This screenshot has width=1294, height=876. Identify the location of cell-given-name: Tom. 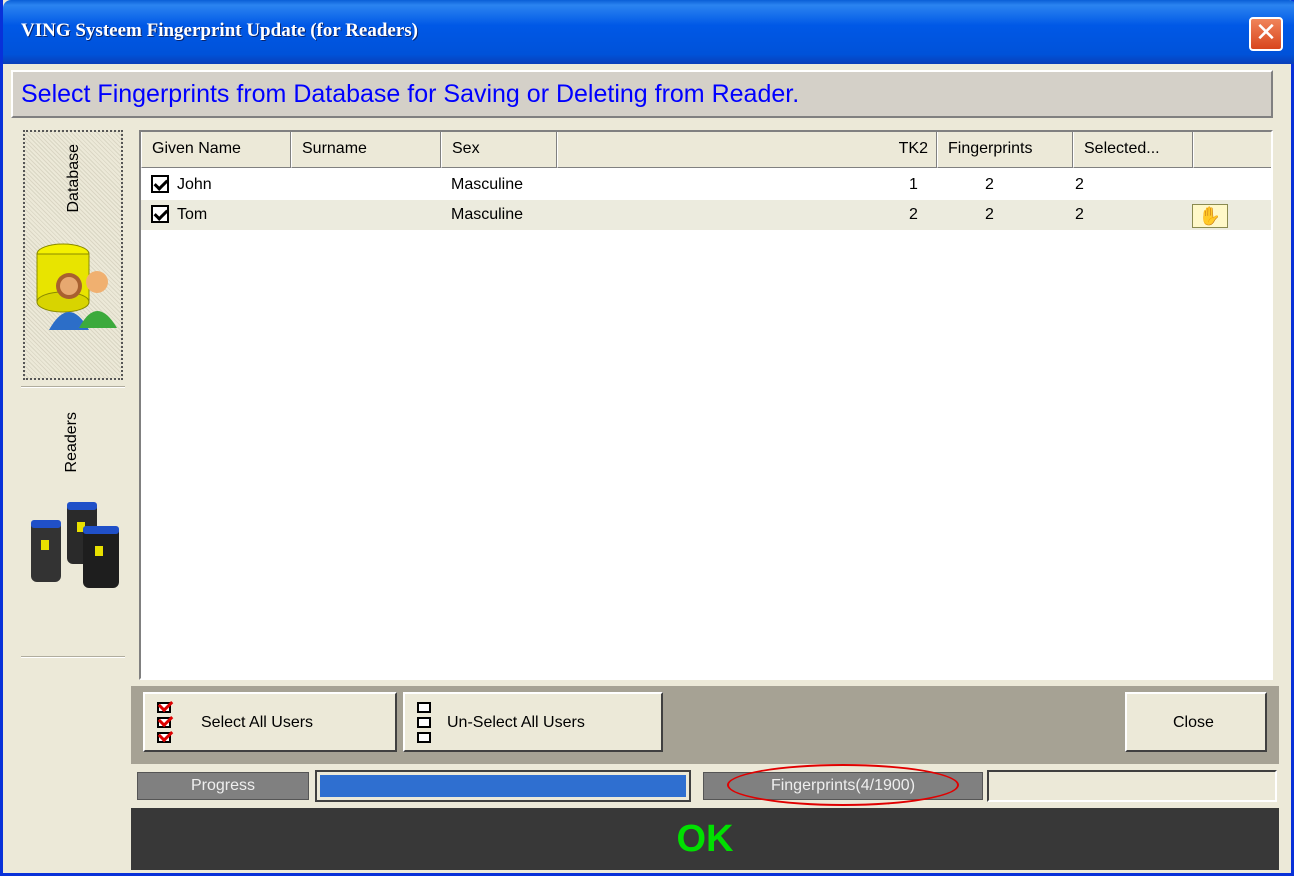
(192, 214).